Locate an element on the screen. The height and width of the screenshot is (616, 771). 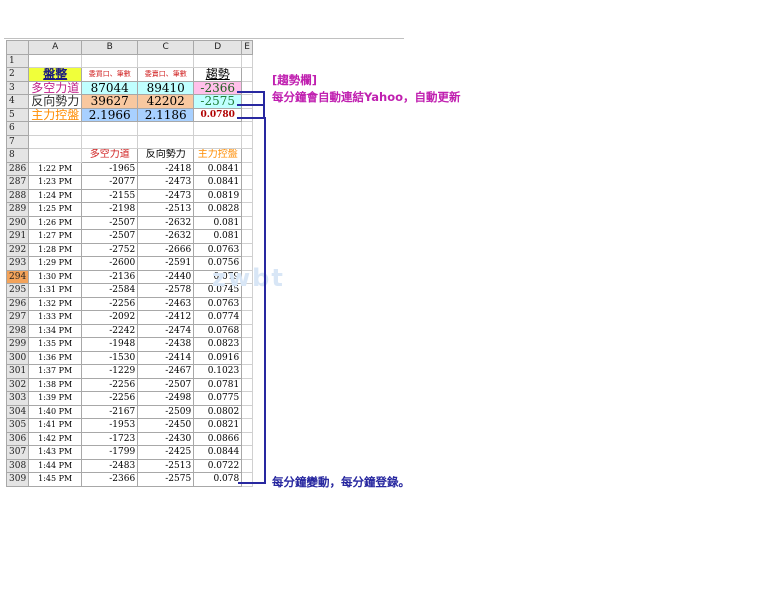
long-short-force-cell: -2584 is located at coordinates (110, 290).